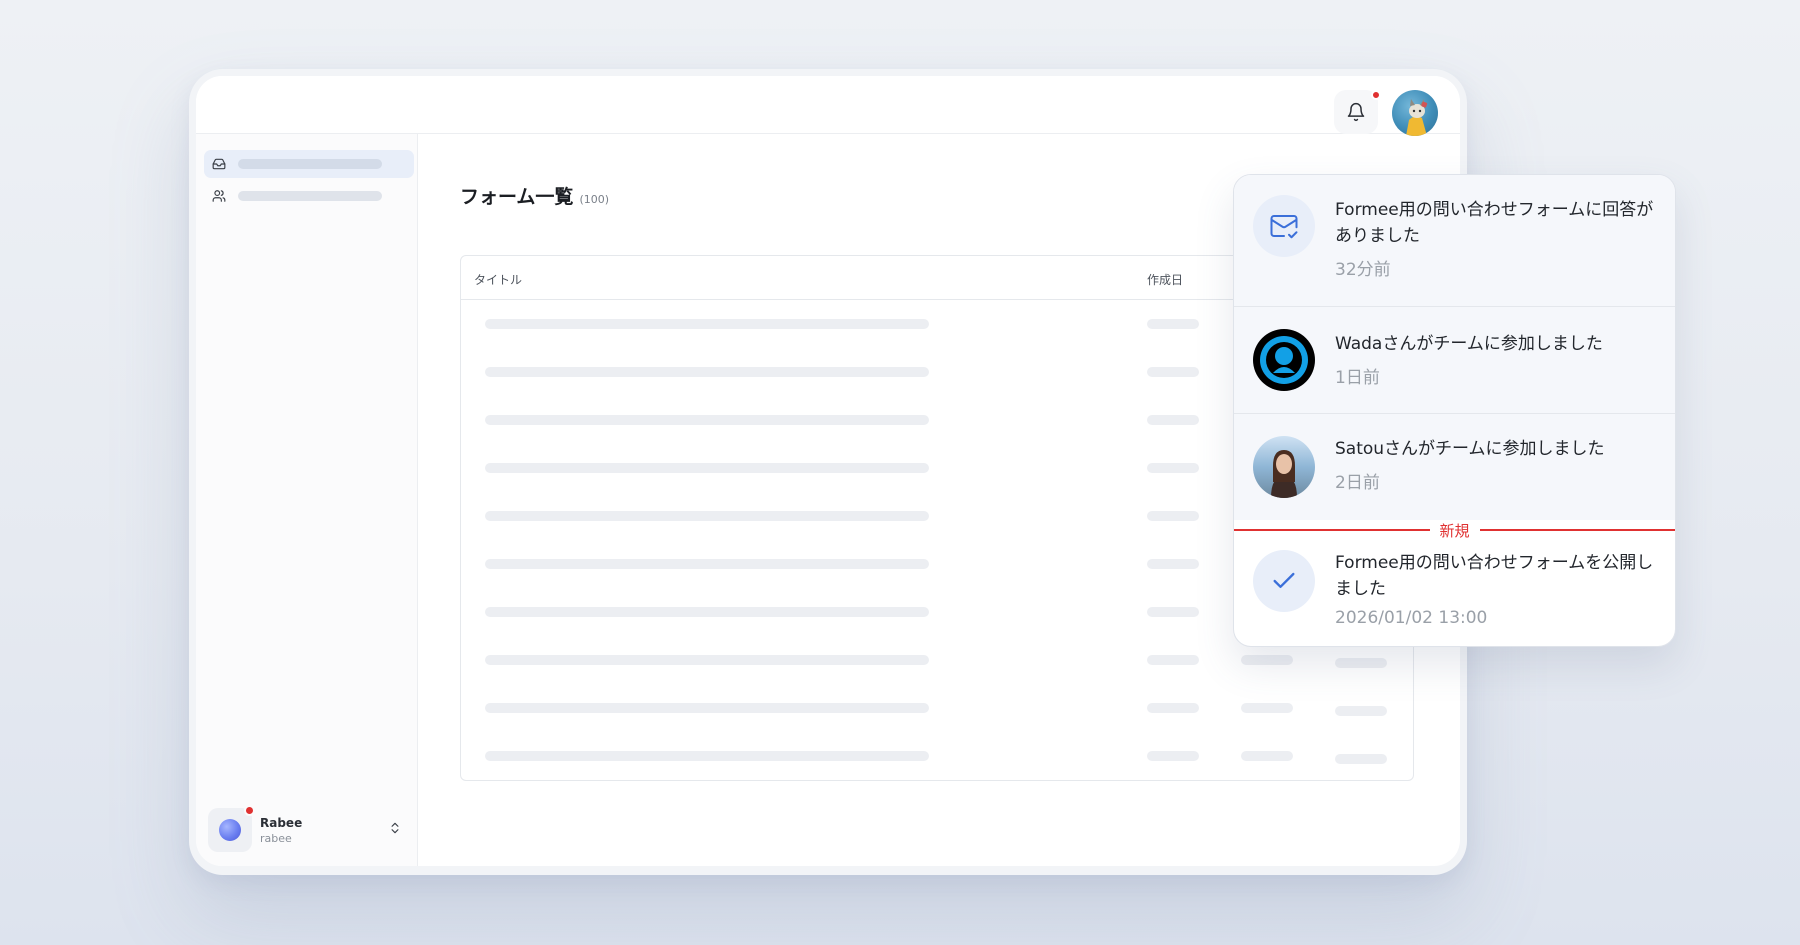  Describe the element at coordinates (517, 197) in the screenshot. I see `page-title-text: フォーム一覧` at that location.